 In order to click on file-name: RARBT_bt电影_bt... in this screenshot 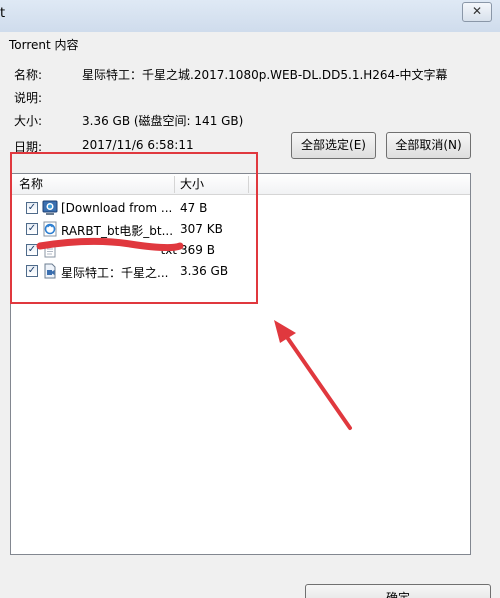, I will do `click(117, 231)`.